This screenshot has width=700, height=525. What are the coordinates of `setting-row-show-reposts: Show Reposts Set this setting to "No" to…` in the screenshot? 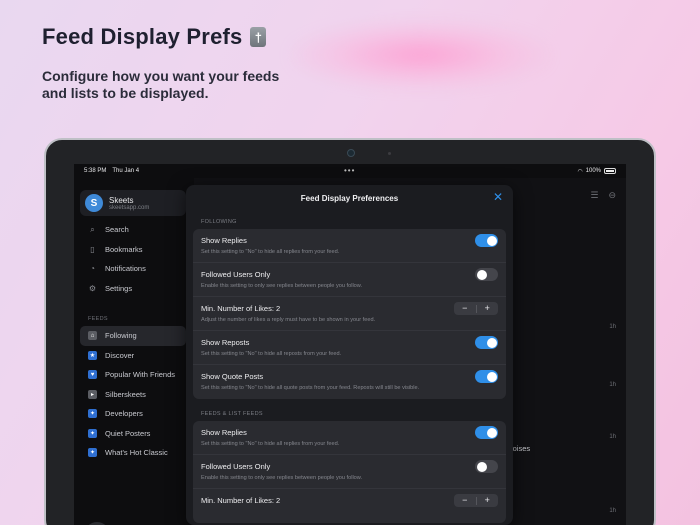 It's located at (349, 348).